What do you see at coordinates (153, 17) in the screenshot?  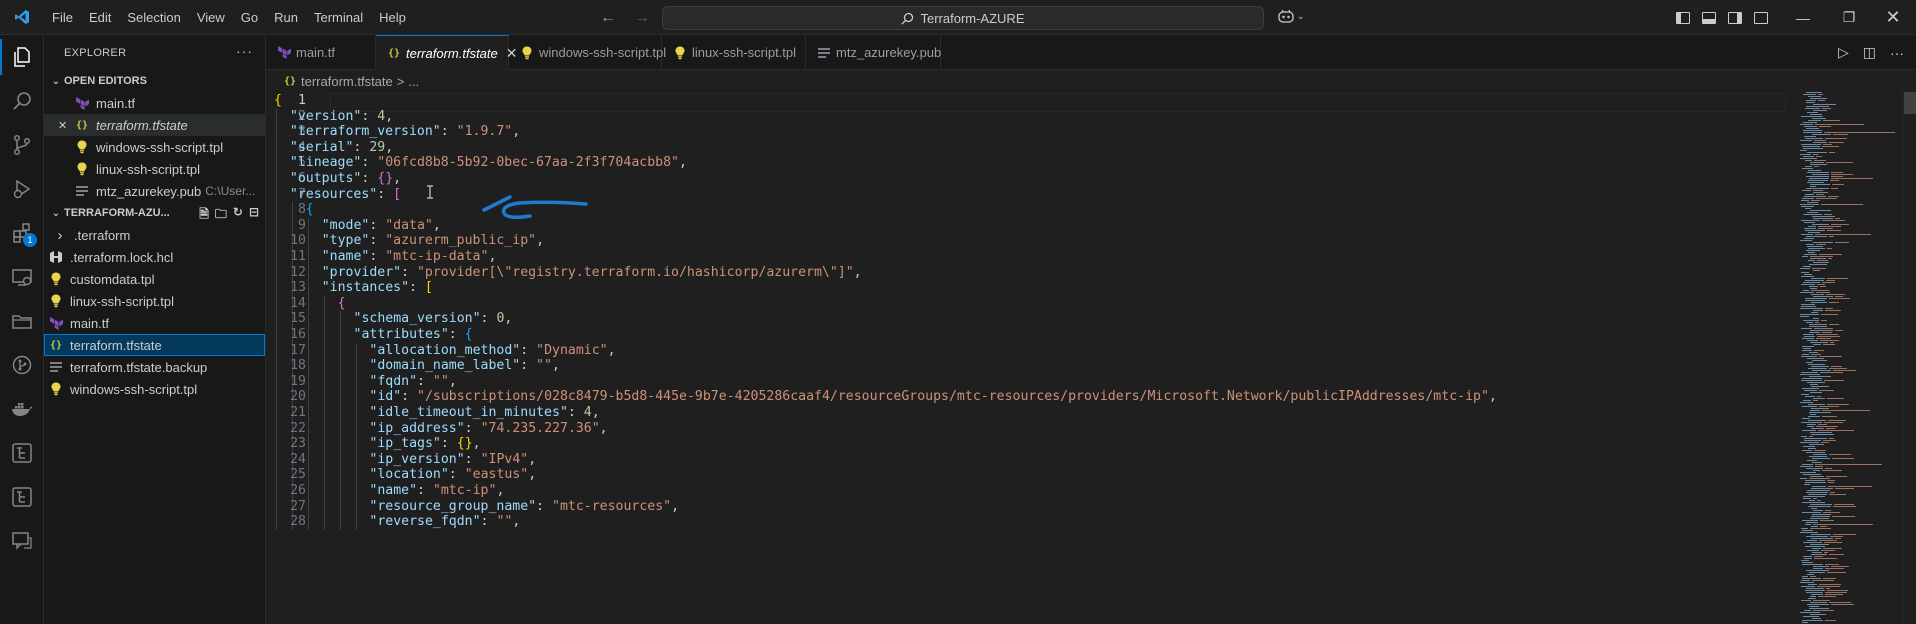 I see `menu-selection: Selection` at bounding box center [153, 17].